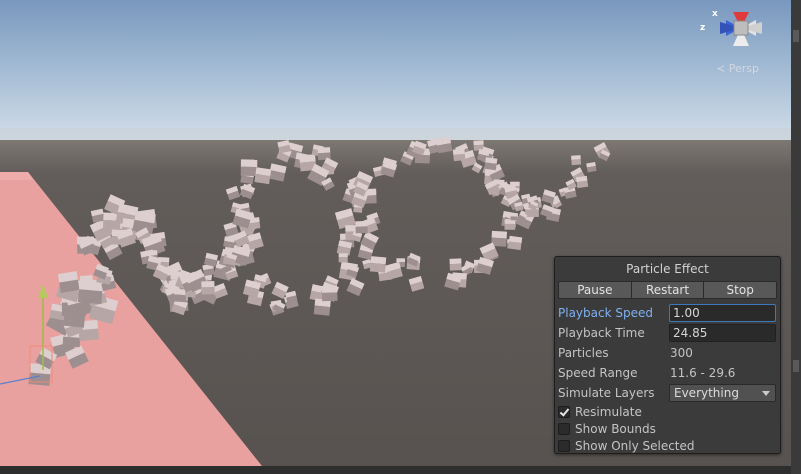 The image size is (801, 474). I want to click on gizmo-x-label: x, so click(715, 14).